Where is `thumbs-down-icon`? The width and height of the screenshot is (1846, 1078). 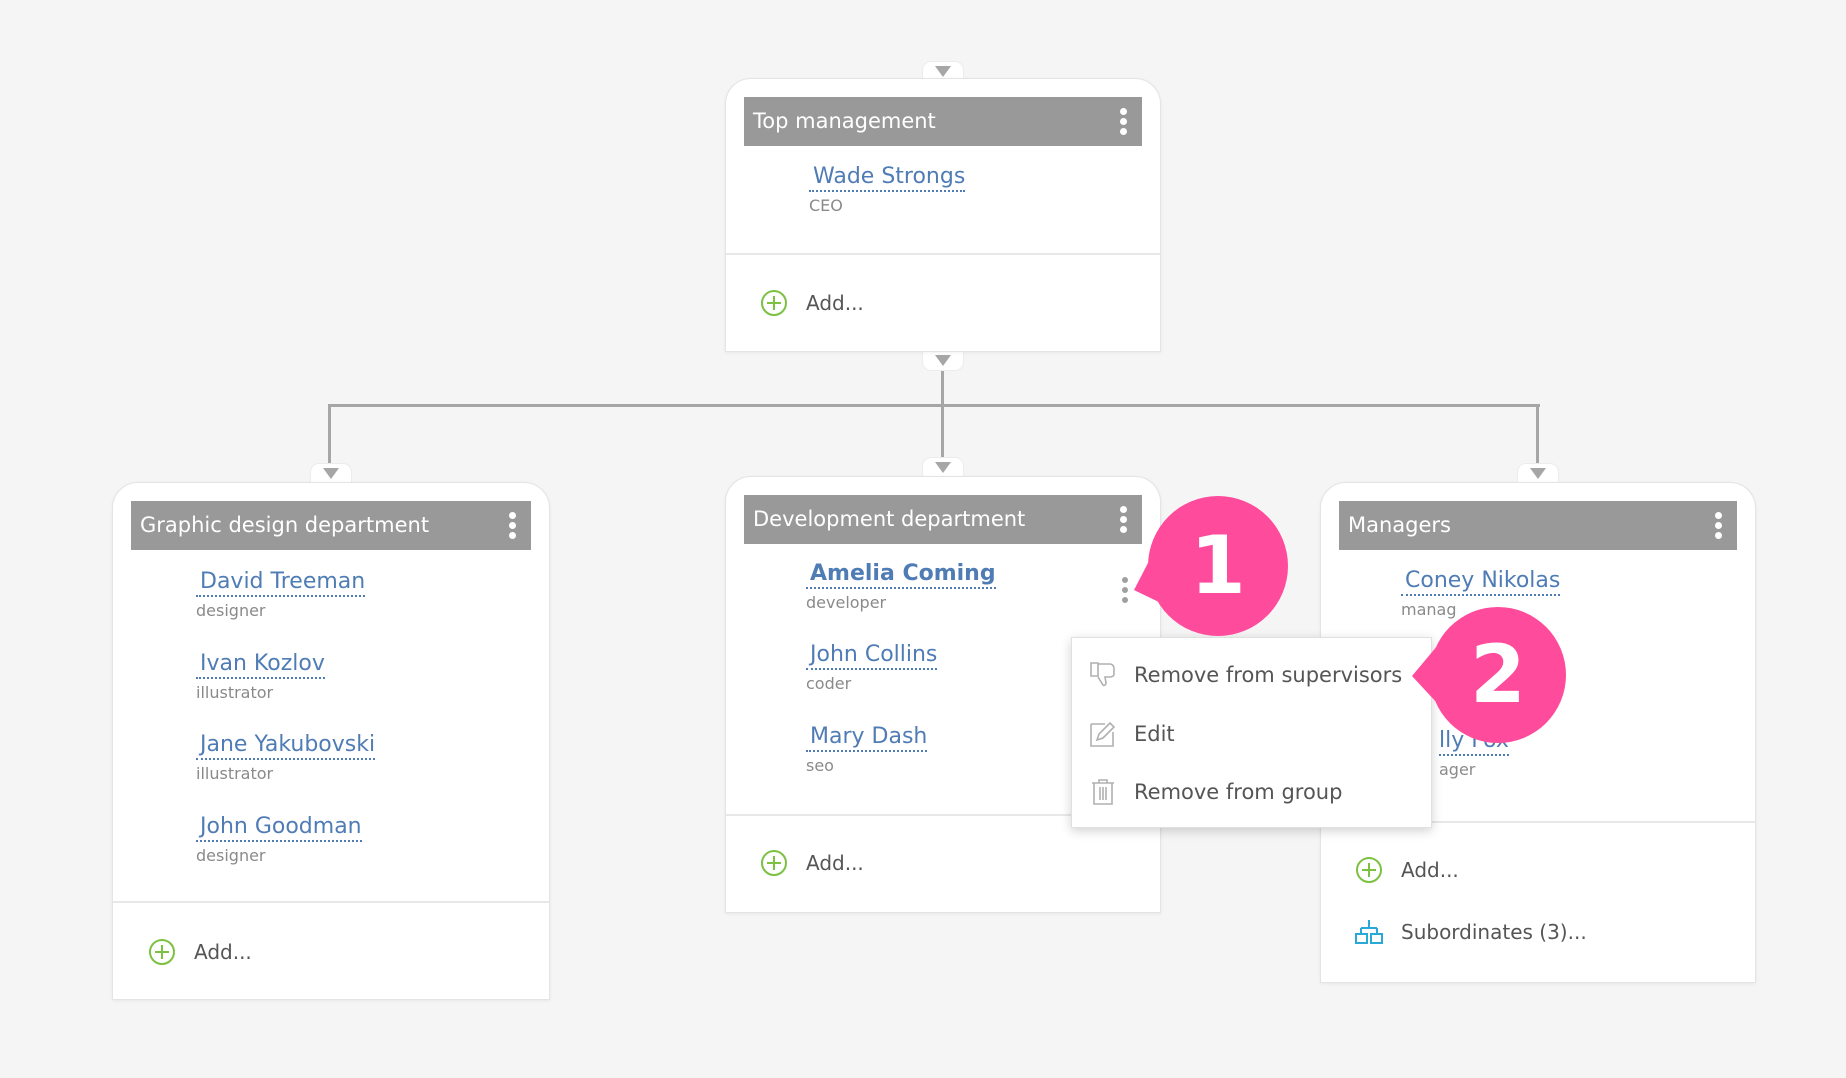 thumbs-down-icon is located at coordinates (1102, 674).